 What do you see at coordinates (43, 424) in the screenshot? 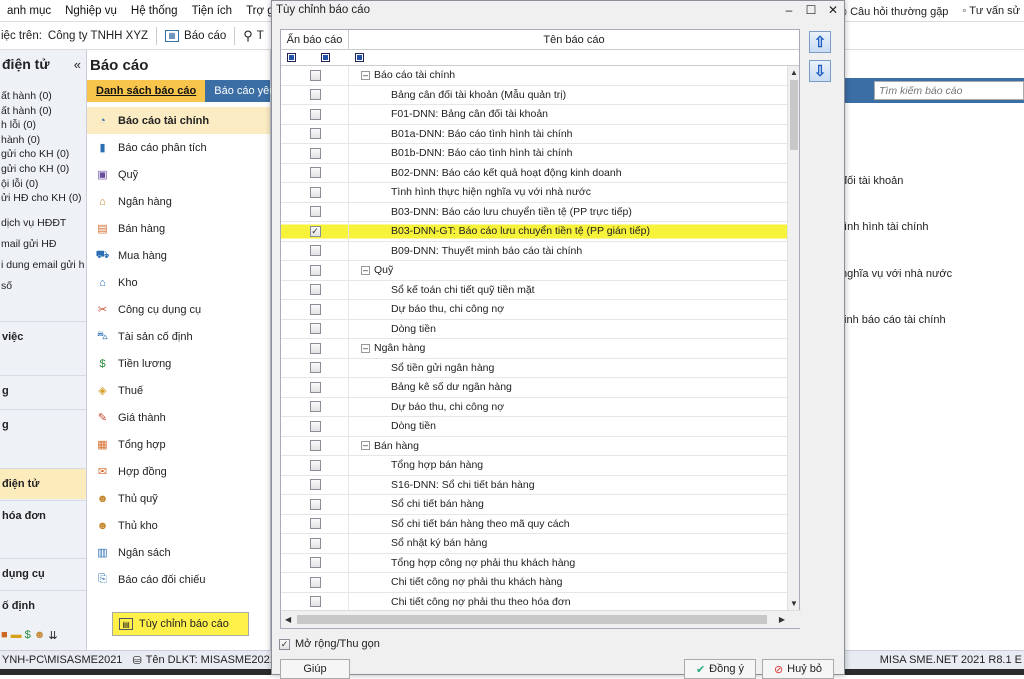
I see `leftnav-group-item: g` at bounding box center [43, 424].